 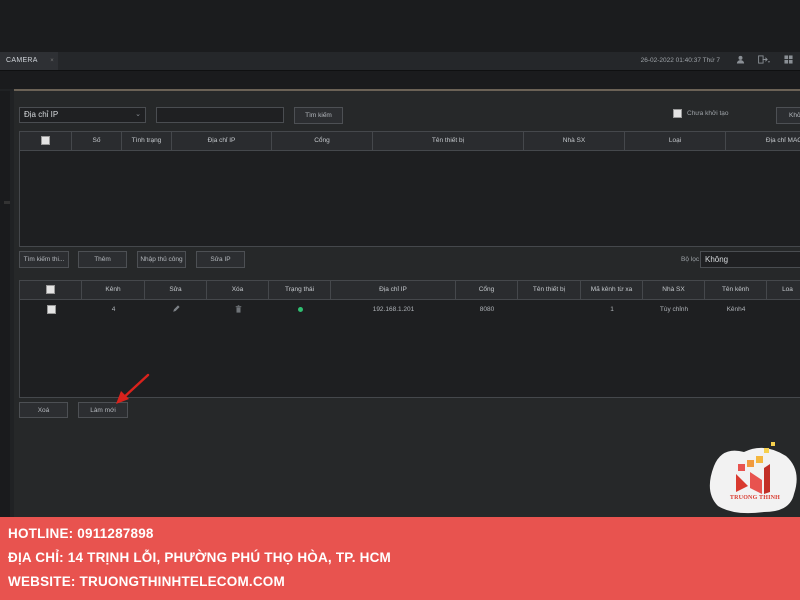 I want to click on filter-select-value: Địa chỉ IP, so click(x=41, y=114).